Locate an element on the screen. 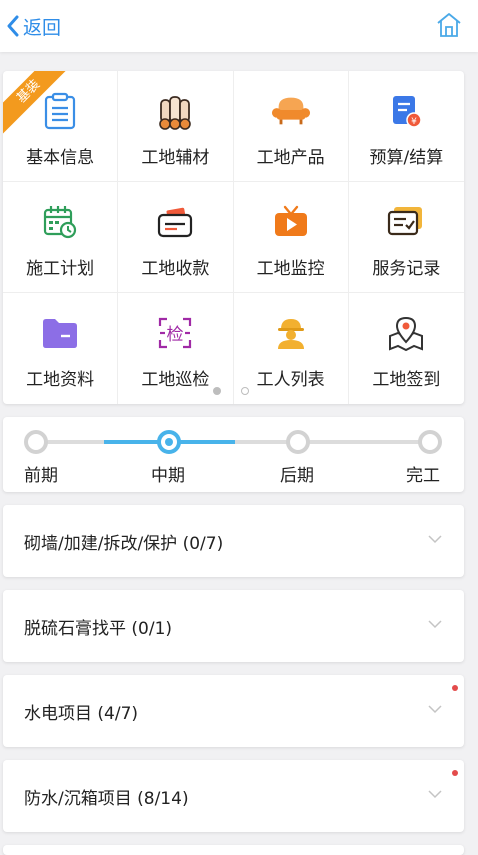  page-dot is located at coordinates (245, 391).